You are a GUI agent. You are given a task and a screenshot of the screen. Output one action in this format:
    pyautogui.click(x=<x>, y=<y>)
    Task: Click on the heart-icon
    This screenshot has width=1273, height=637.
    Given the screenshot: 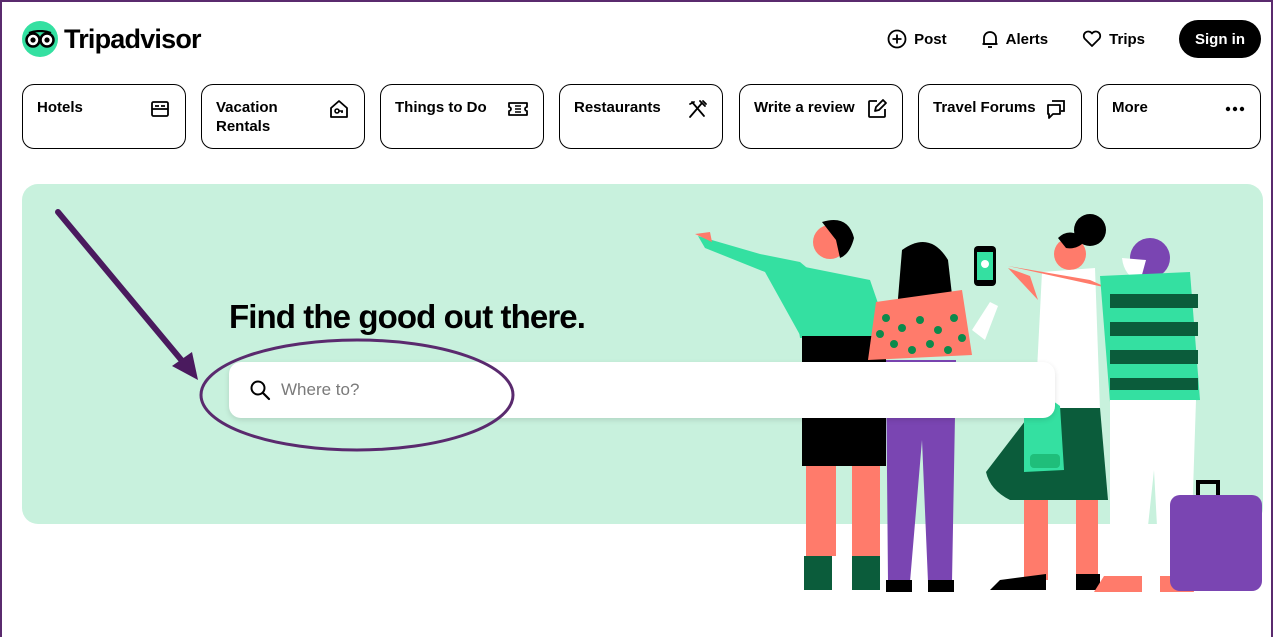 What is the action you would take?
    pyautogui.click(x=1092, y=38)
    